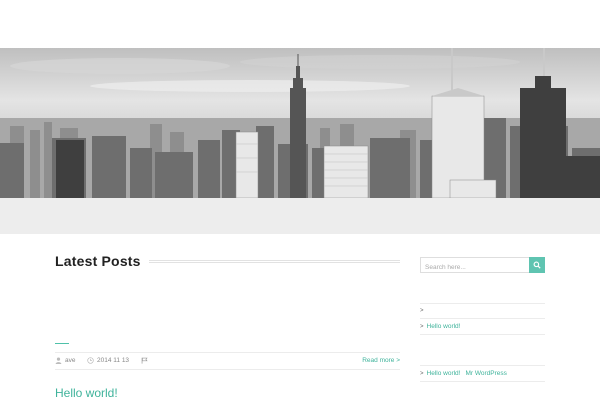 The height and width of the screenshot is (400, 600). Describe the element at coordinates (227, 361) in the screenshot. I see `post-meta-bar: ave 2014 11 13 Read more >` at that location.